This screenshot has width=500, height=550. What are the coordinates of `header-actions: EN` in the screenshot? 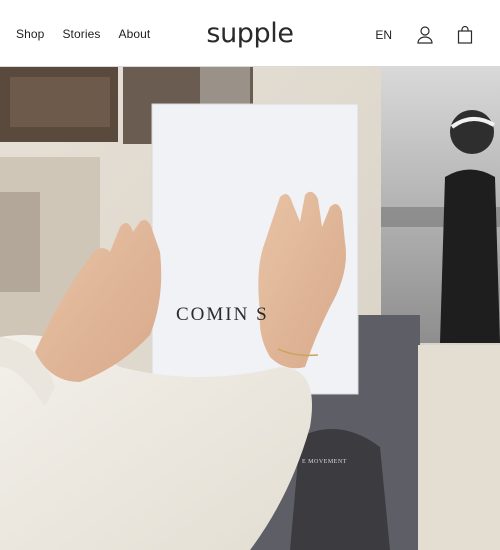 It's located at (425, 35).